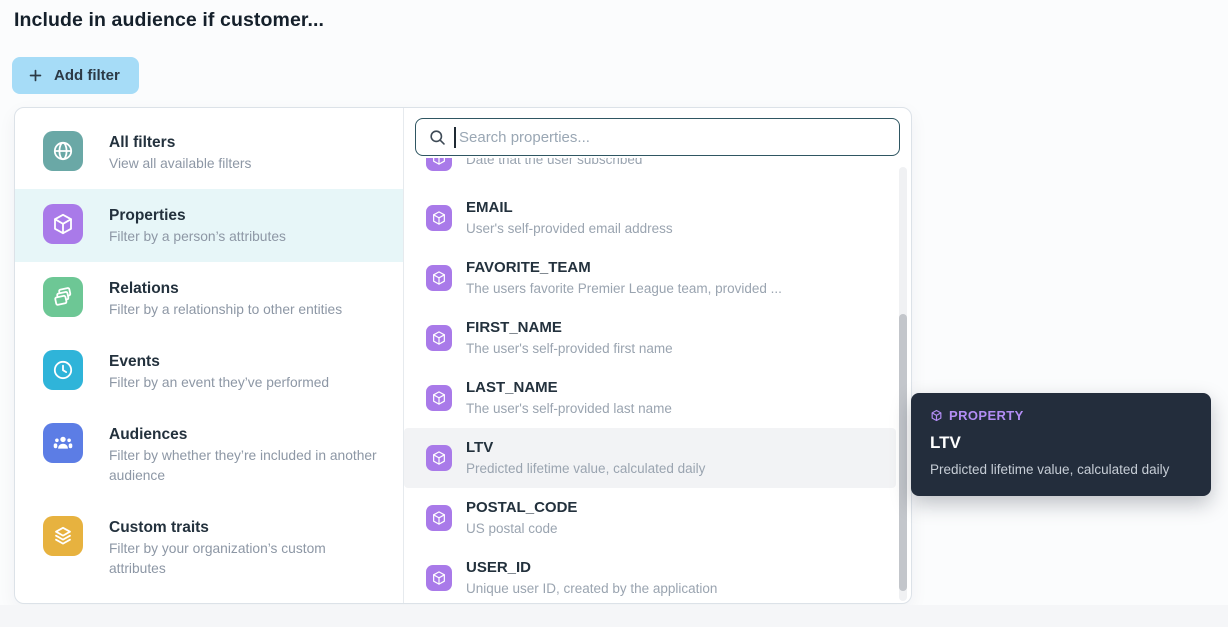  What do you see at coordinates (63, 536) in the screenshot?
I see `layers-icon` at bounding box center [63, 536].